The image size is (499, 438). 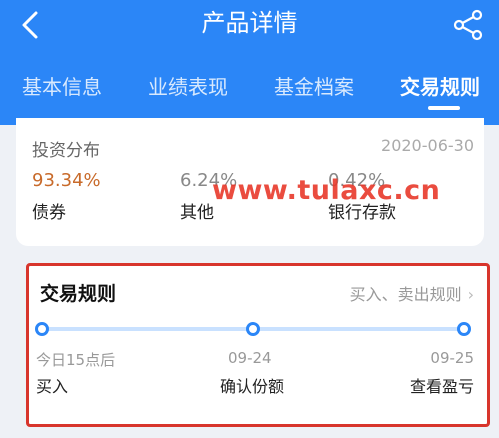 I want to click on tab-basic-info: 基本信息, so click(x=62, y=91).